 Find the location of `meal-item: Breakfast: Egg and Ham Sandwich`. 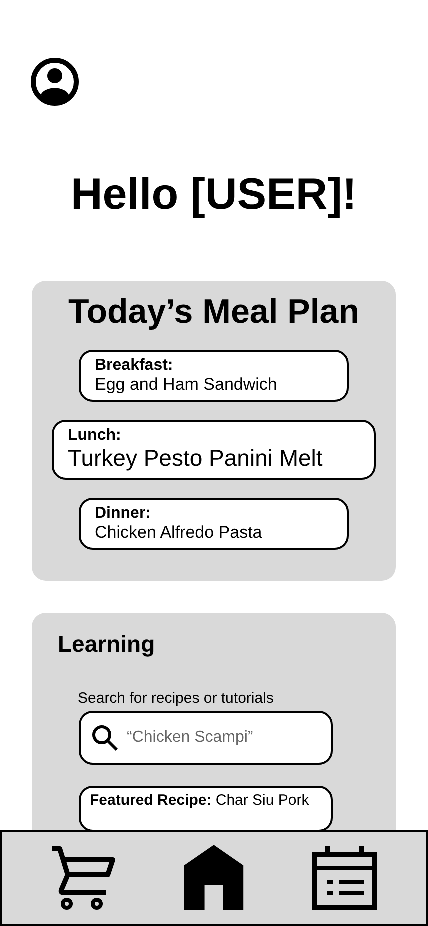

meal-item: Breakfast: Egg and Ham Sandwich is located at coordinates (214, 376).